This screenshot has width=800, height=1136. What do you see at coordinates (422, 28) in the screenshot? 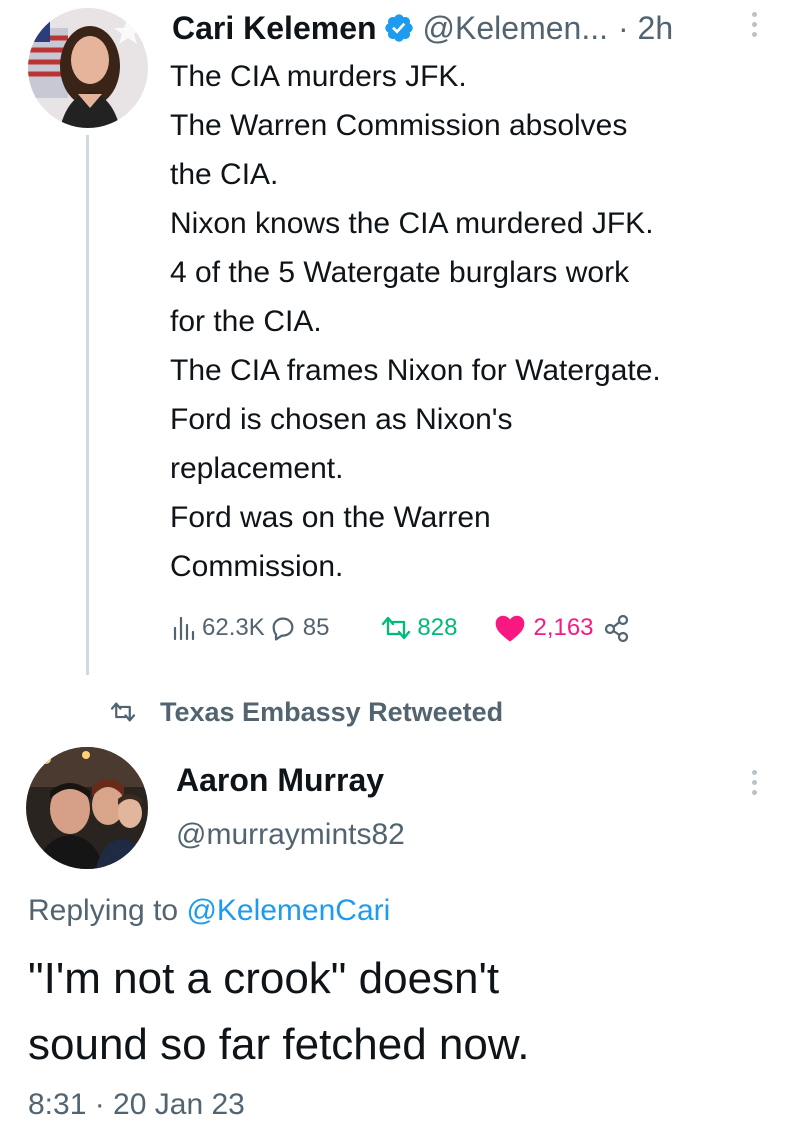
I see `tweet-header: Cari Kelemen @Kelemen... · 2h` at bounding box center [422, 28].